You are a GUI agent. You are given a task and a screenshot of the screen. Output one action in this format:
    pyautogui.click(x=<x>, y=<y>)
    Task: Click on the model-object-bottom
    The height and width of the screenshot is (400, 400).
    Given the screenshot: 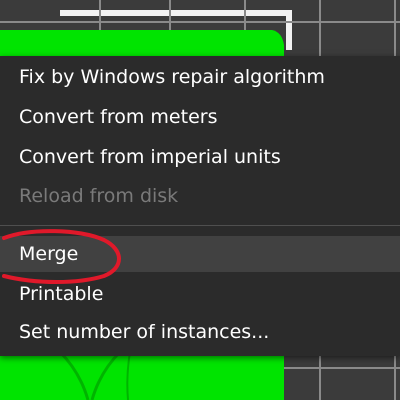 What is the action you would take?
    pyautogui.click(x=142, y=375)
    